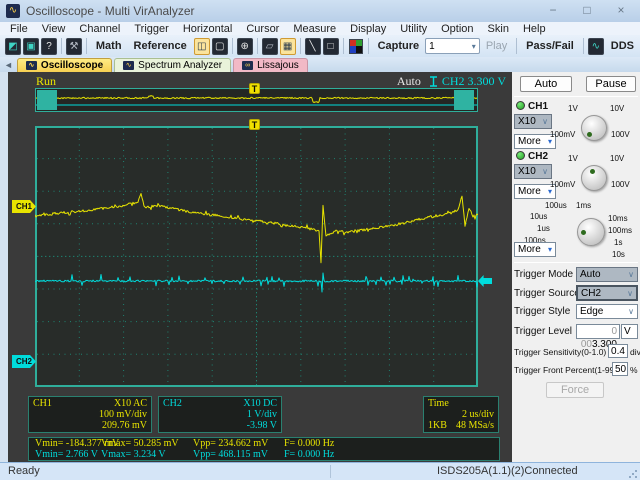  Describe the element at coordinates (320, 11) in the screenshot. I see `title-bar: ∿ Oscilloscope - Multi VirAnalyzer − □ ×` at that location.